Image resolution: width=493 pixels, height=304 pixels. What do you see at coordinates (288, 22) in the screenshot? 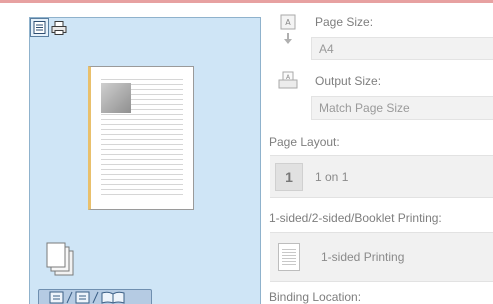
I see `svg-text: A` at bounding box center [288, 22].